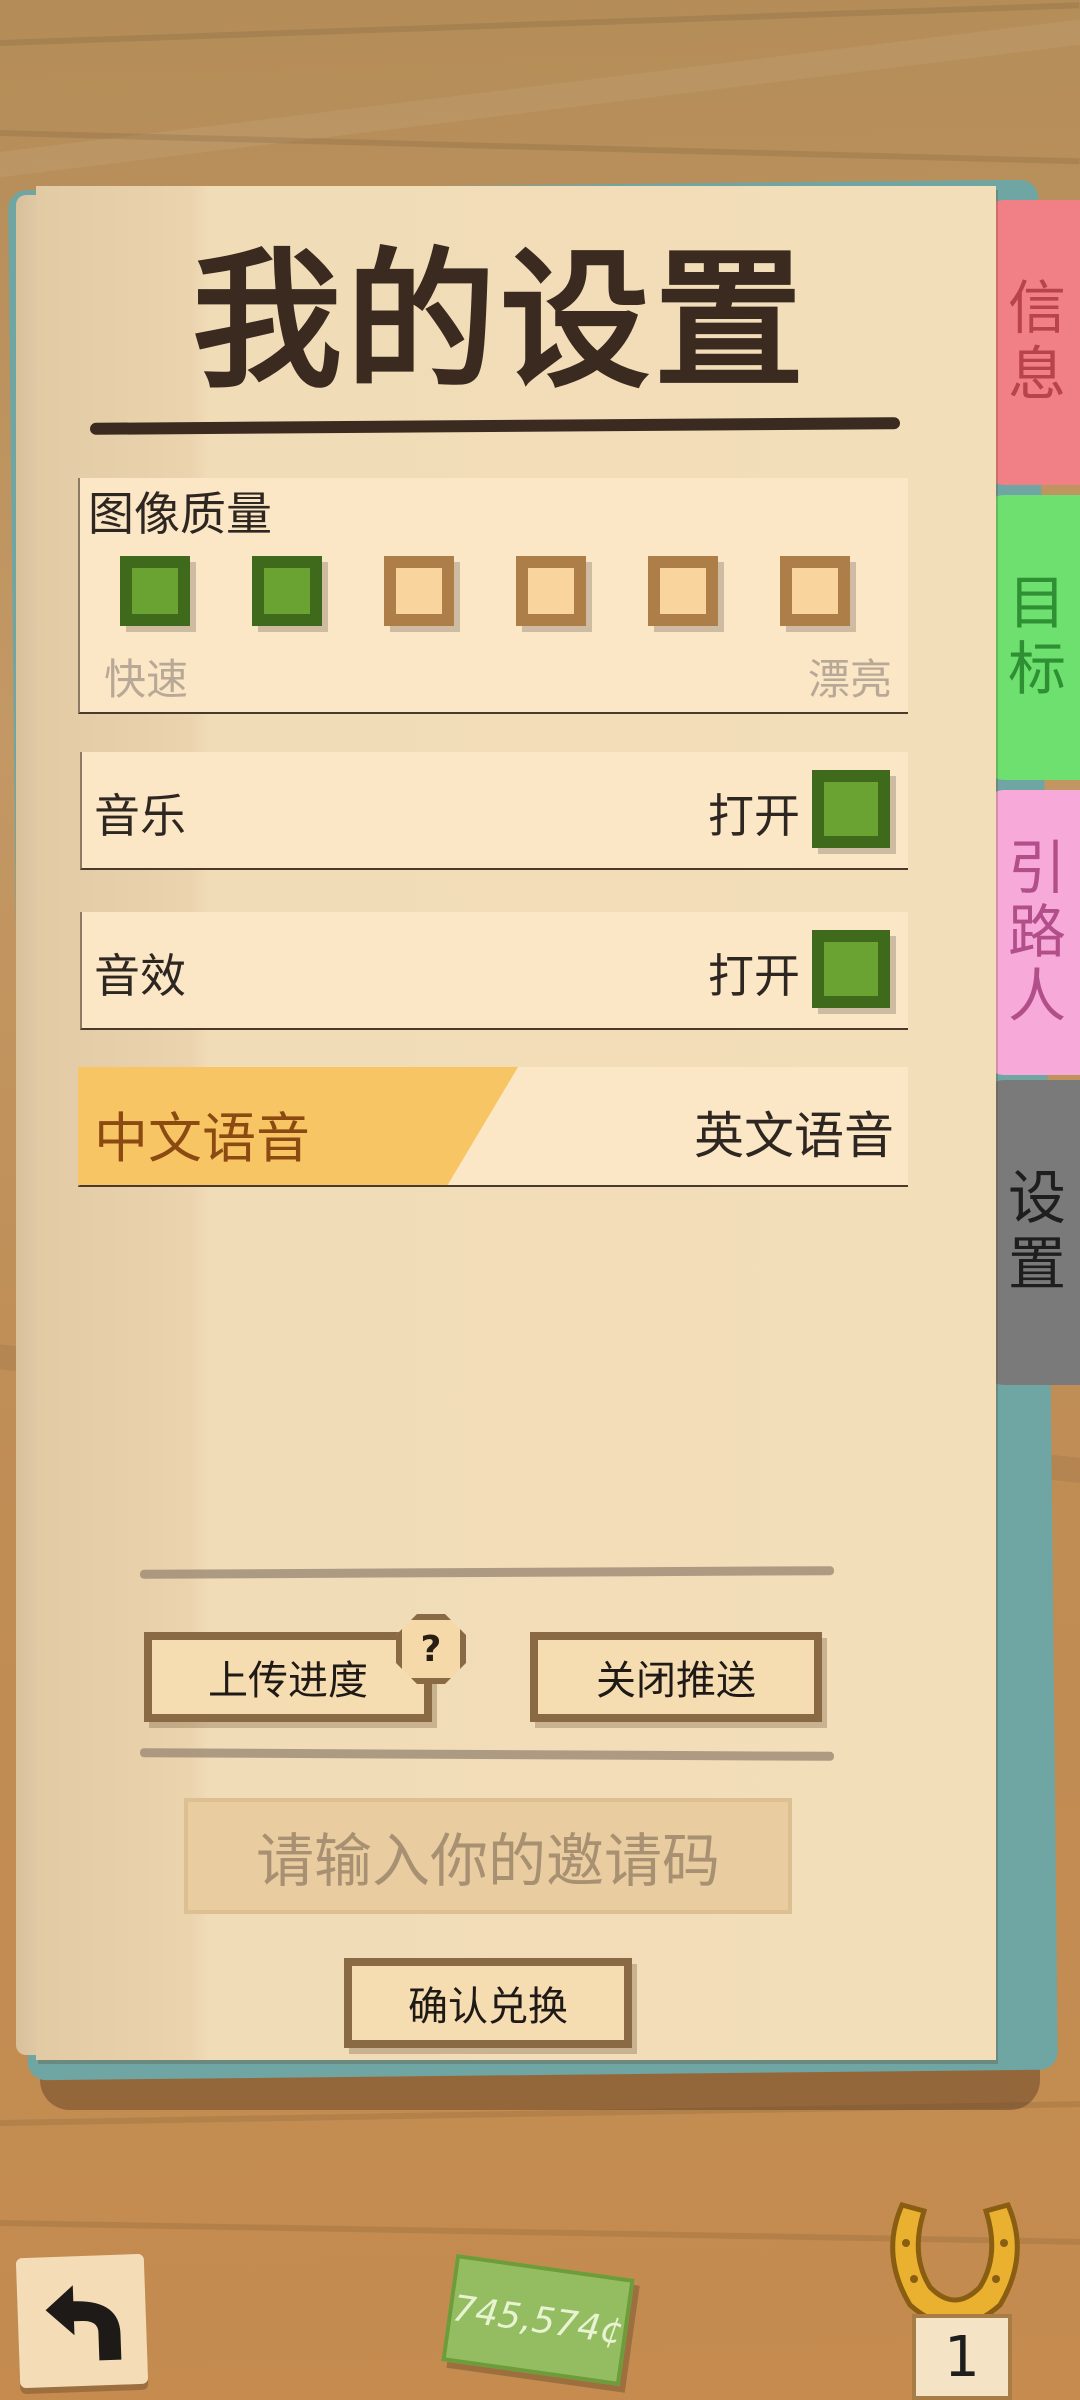  Describe the element at coordinates (851, 809) in the screenshot. I see `music-toggle` at that location.